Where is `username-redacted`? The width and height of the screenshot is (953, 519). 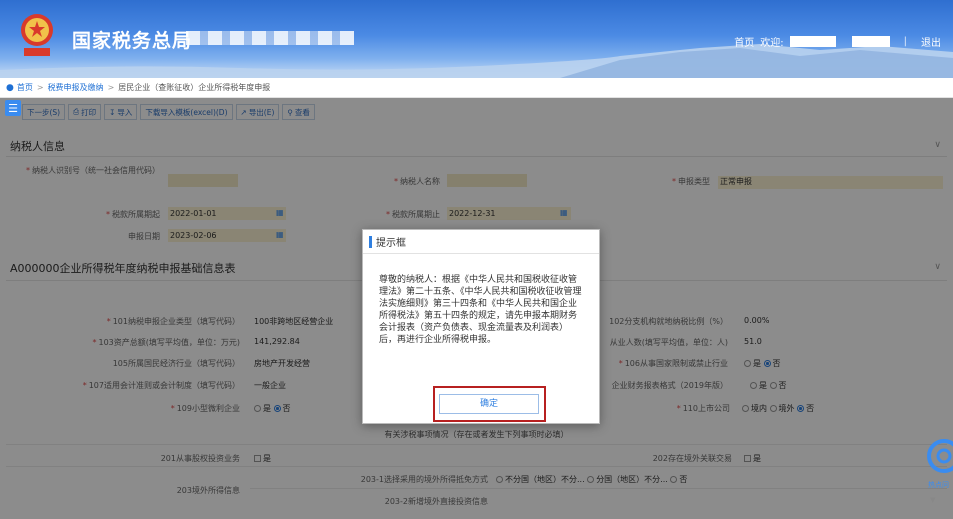 username-redacted is located at coordinates (812, 41).